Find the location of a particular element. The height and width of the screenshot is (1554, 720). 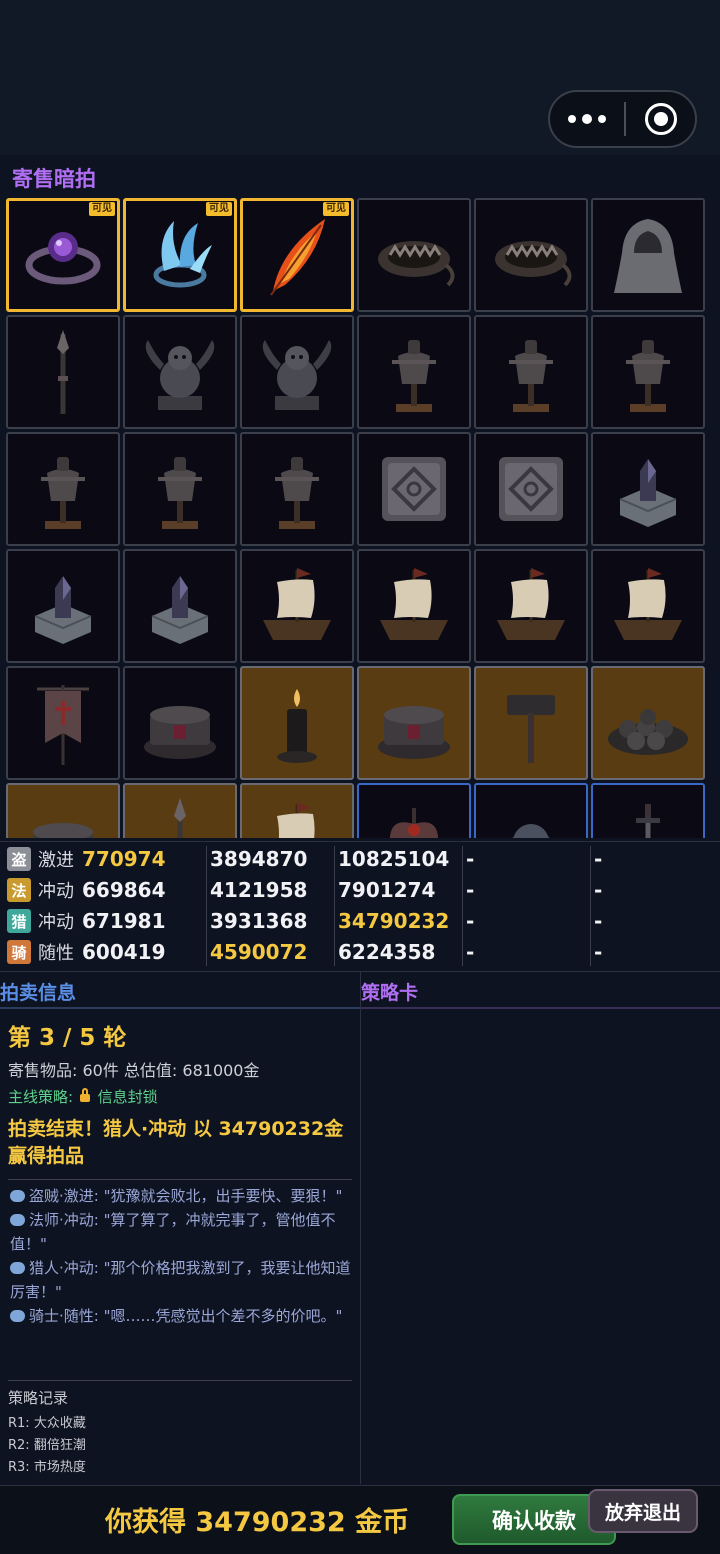

bid-value: 6224358 is located at coordinates (387, 952).